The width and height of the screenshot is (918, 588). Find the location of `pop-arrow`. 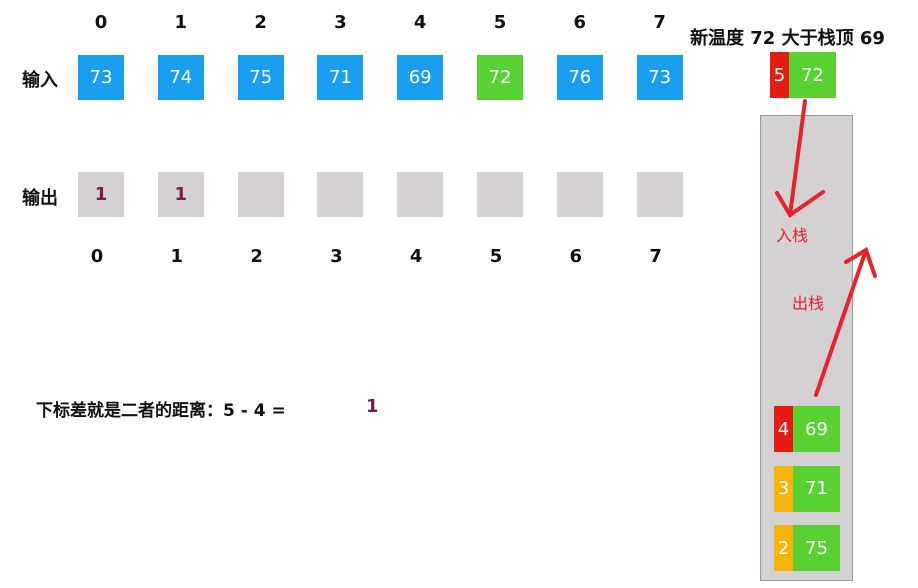

pop-arrow is located at coordinates (845, 322).